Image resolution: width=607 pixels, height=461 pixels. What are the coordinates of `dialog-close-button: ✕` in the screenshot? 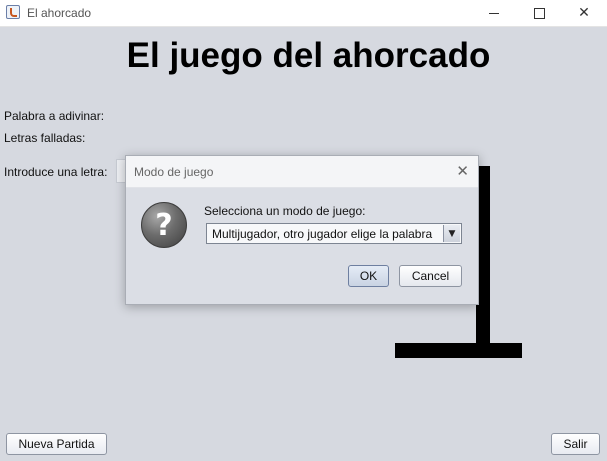 It's located at (462, 171).